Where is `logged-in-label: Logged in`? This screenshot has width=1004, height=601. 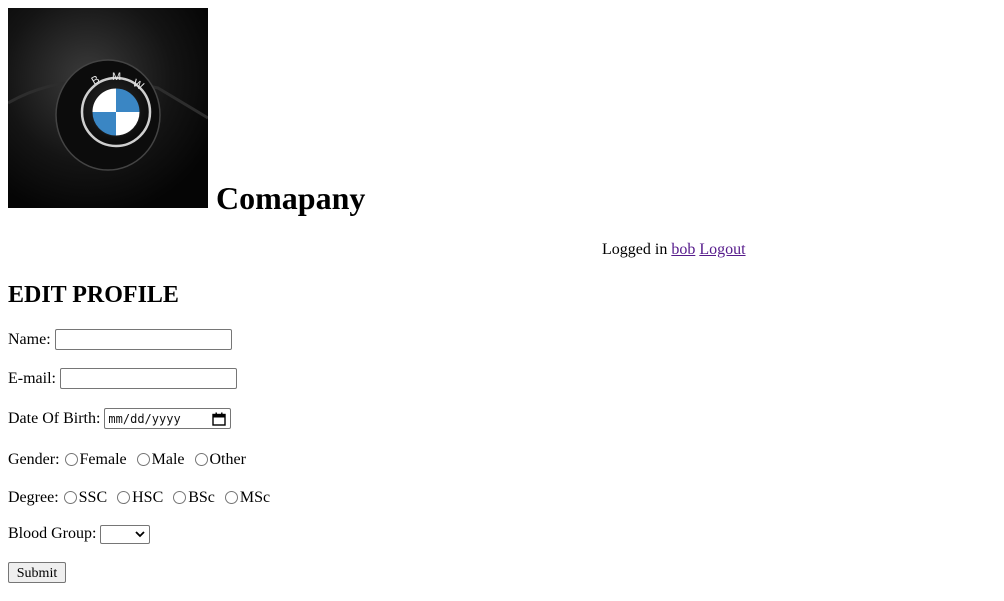 logged-in-label: Logged in is located at coordinates (635, 249).